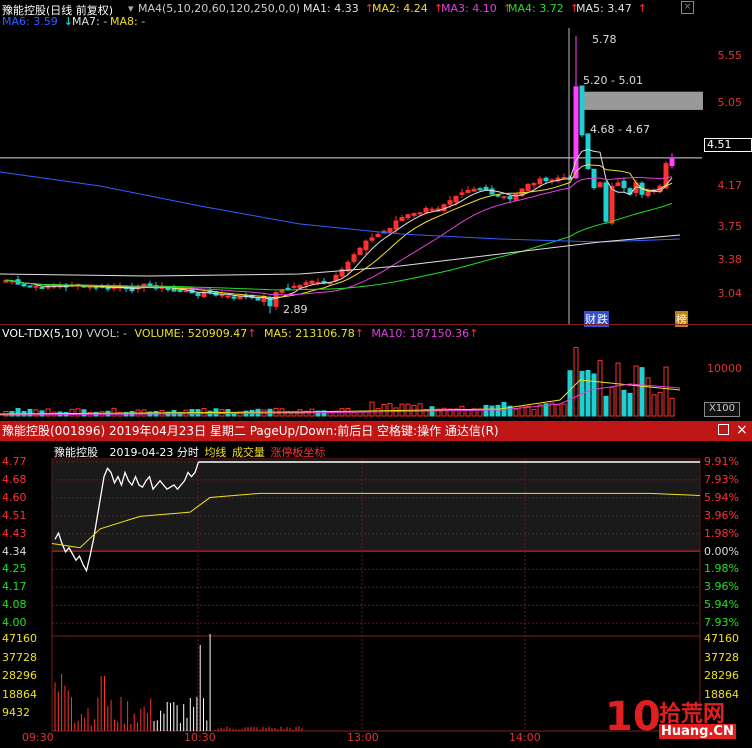 The width and height of the screenshot is (752, 748). What do you see at coordinates (90, 21) in the screenshot?
I see `ma7-label: MA7: -` at bounding box center [90, 21].